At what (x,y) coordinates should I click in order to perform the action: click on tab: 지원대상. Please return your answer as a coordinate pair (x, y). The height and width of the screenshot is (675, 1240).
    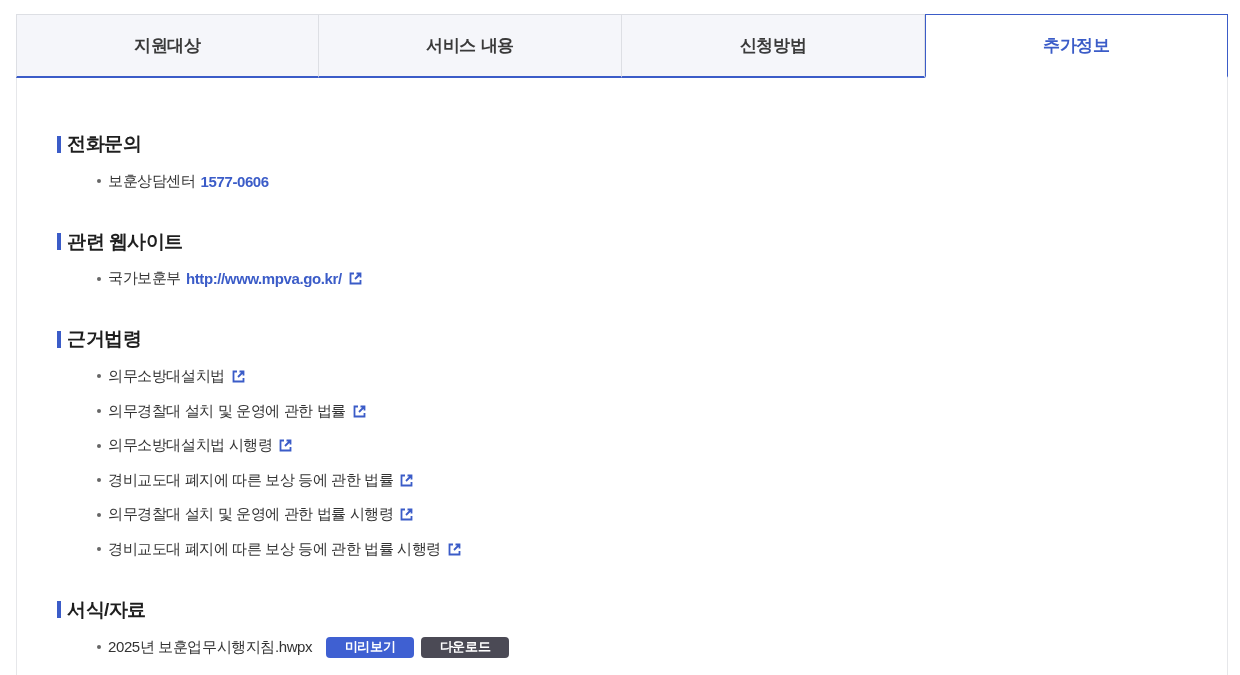
    Looking at the image, I should click on (167, 46).